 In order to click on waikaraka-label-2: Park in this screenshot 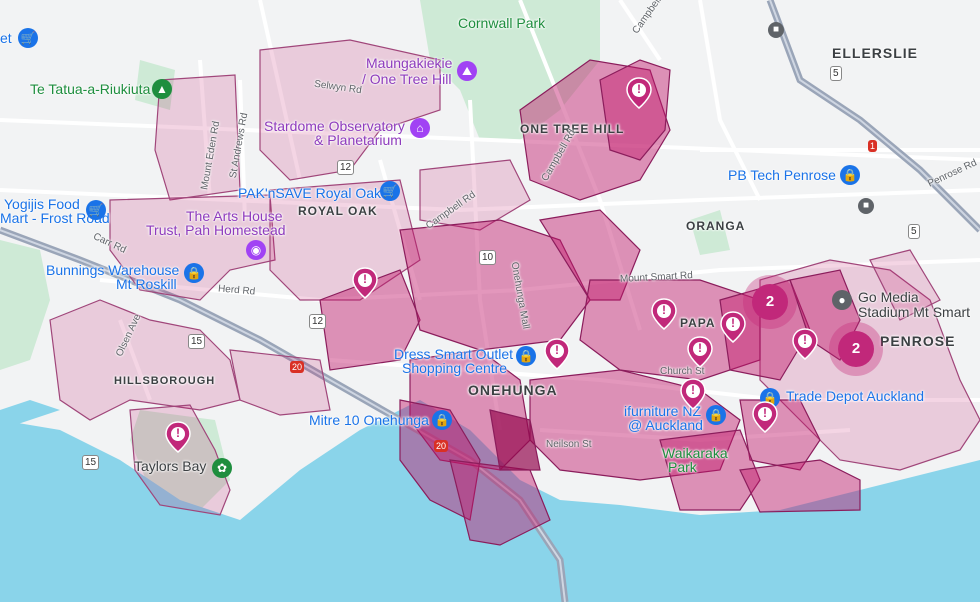, I will do `click(682, 467)`.